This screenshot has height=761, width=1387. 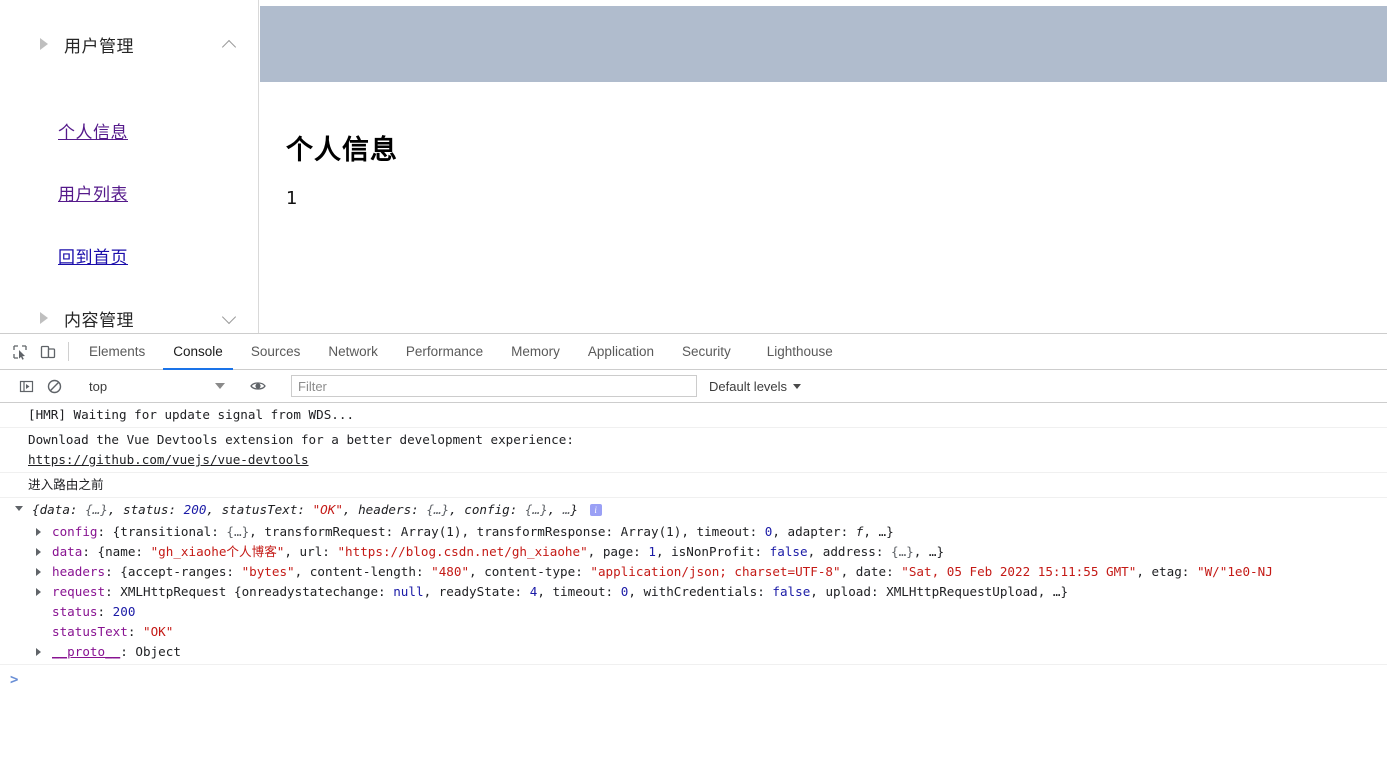 What do you see at coordinates (158, 631) in the screenshot?
I see `property-value: "OK"` at bounding box center [158, 631].